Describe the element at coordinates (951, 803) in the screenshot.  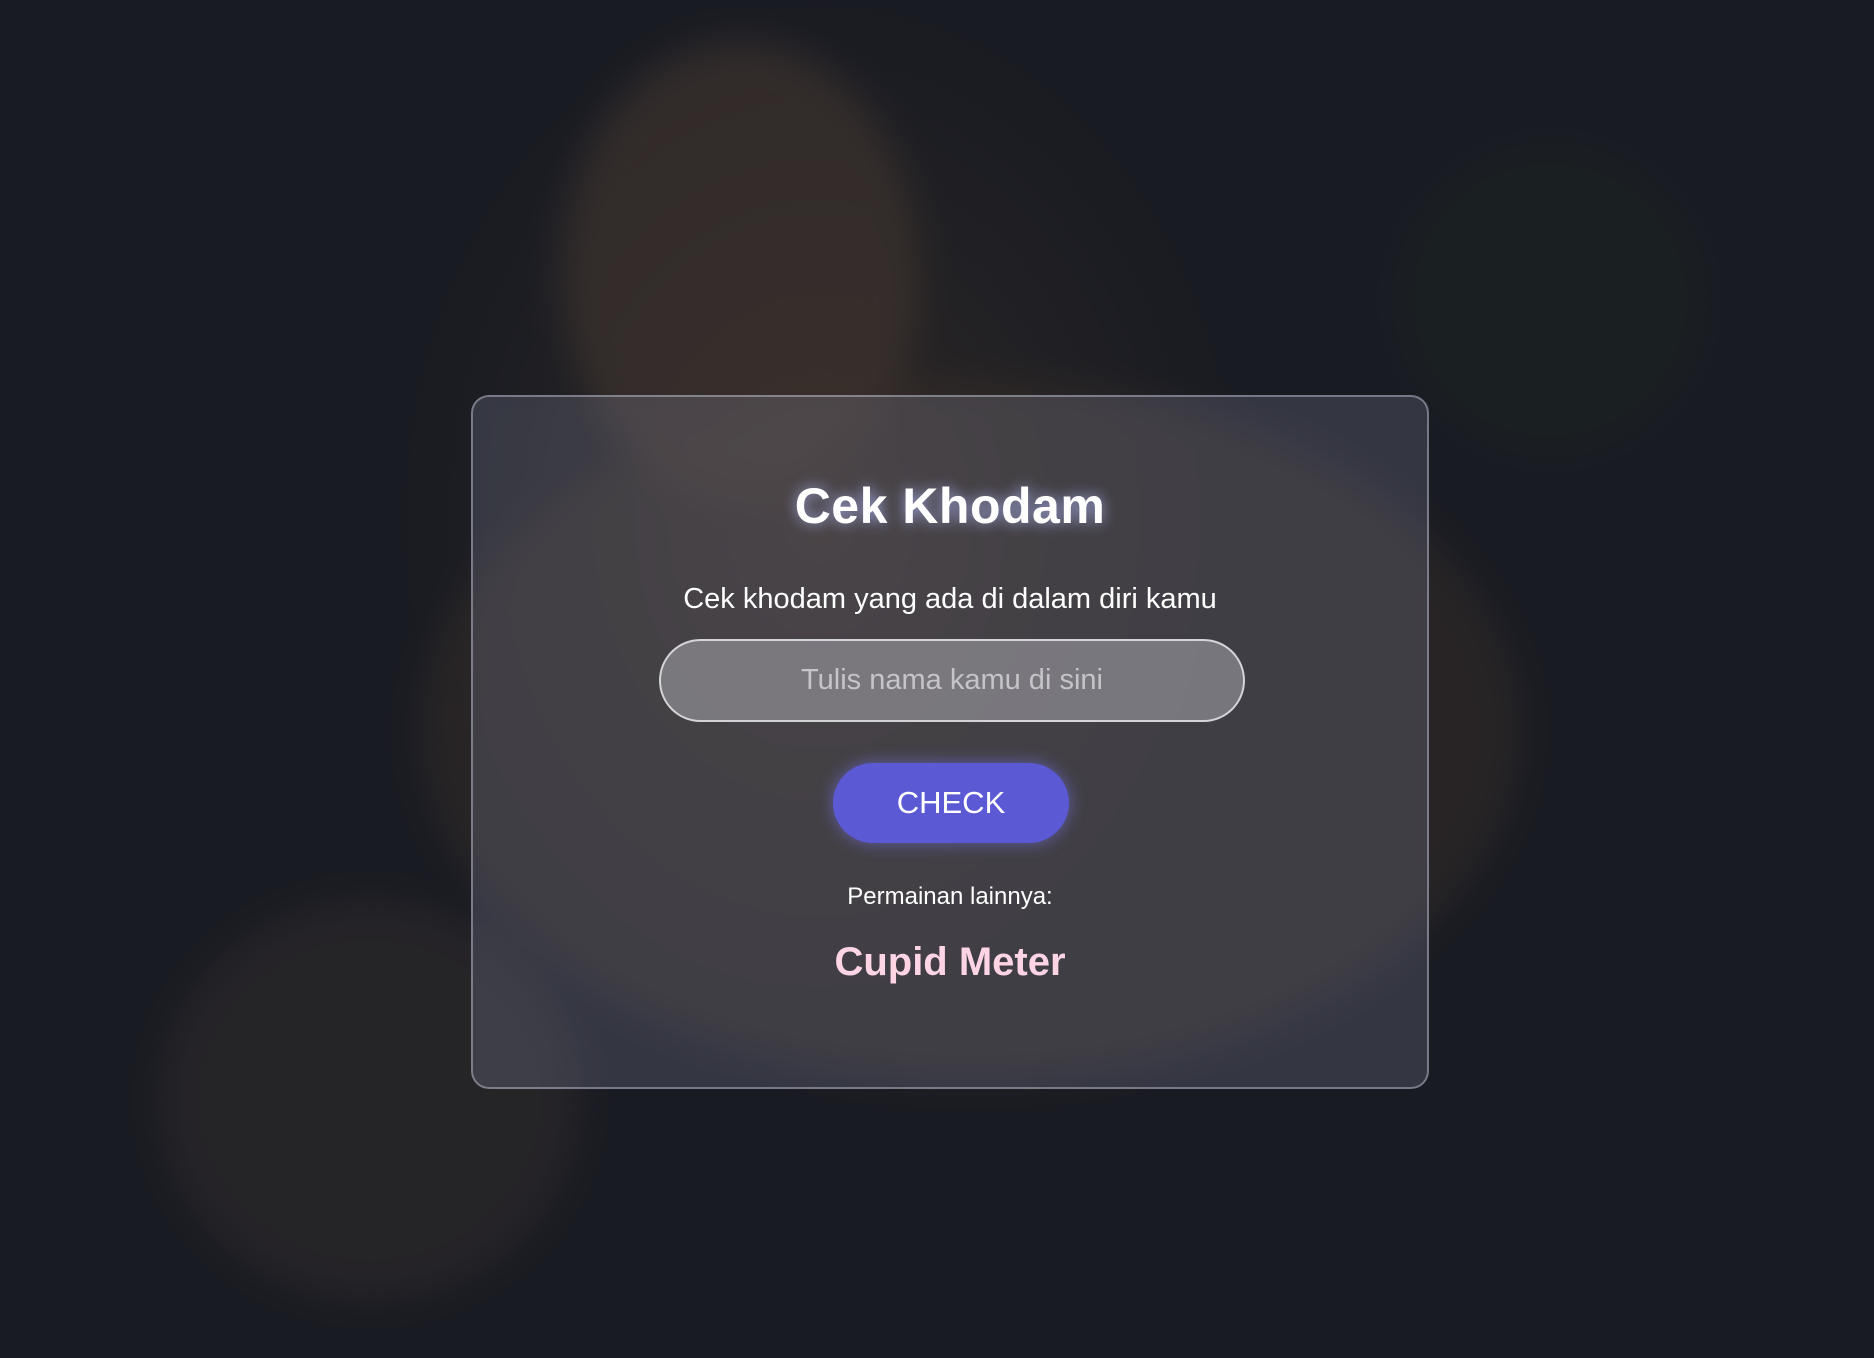
I see `check-button: CHECK` at that location.